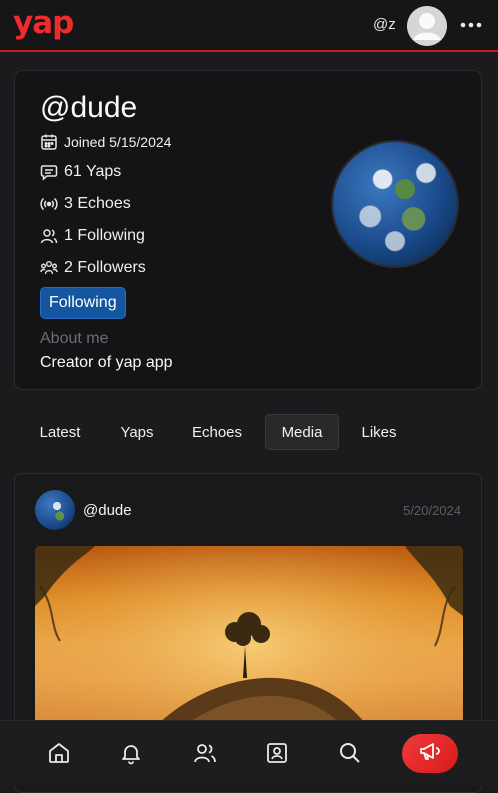 Image resolution: width=498 pixels, height=793 pixels. I want to click on following-text: 1 Following, so click(104, 235).